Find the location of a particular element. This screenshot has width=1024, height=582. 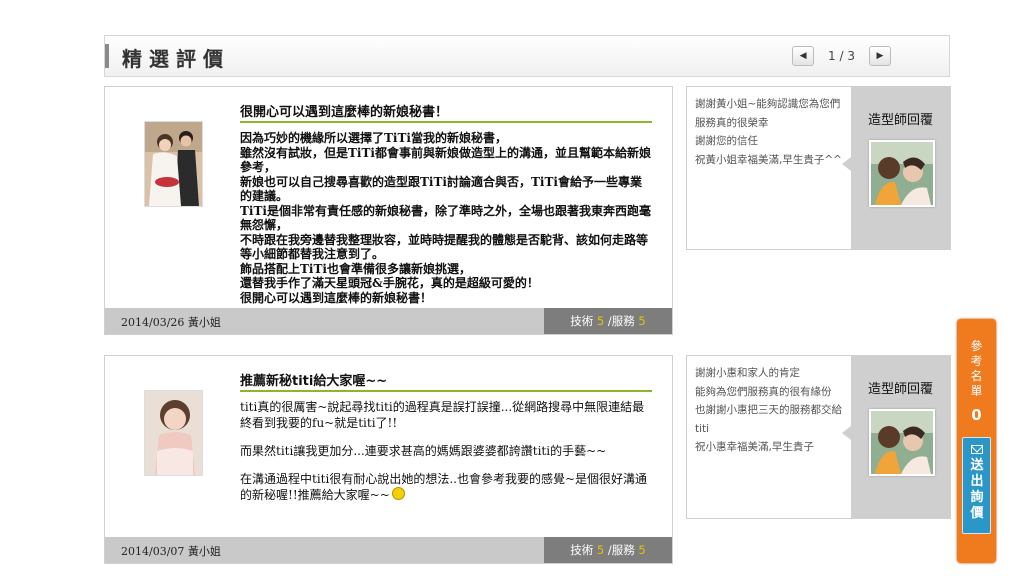

send-inquiry-button: 送出詢價 is located at coordinates (976, 485).